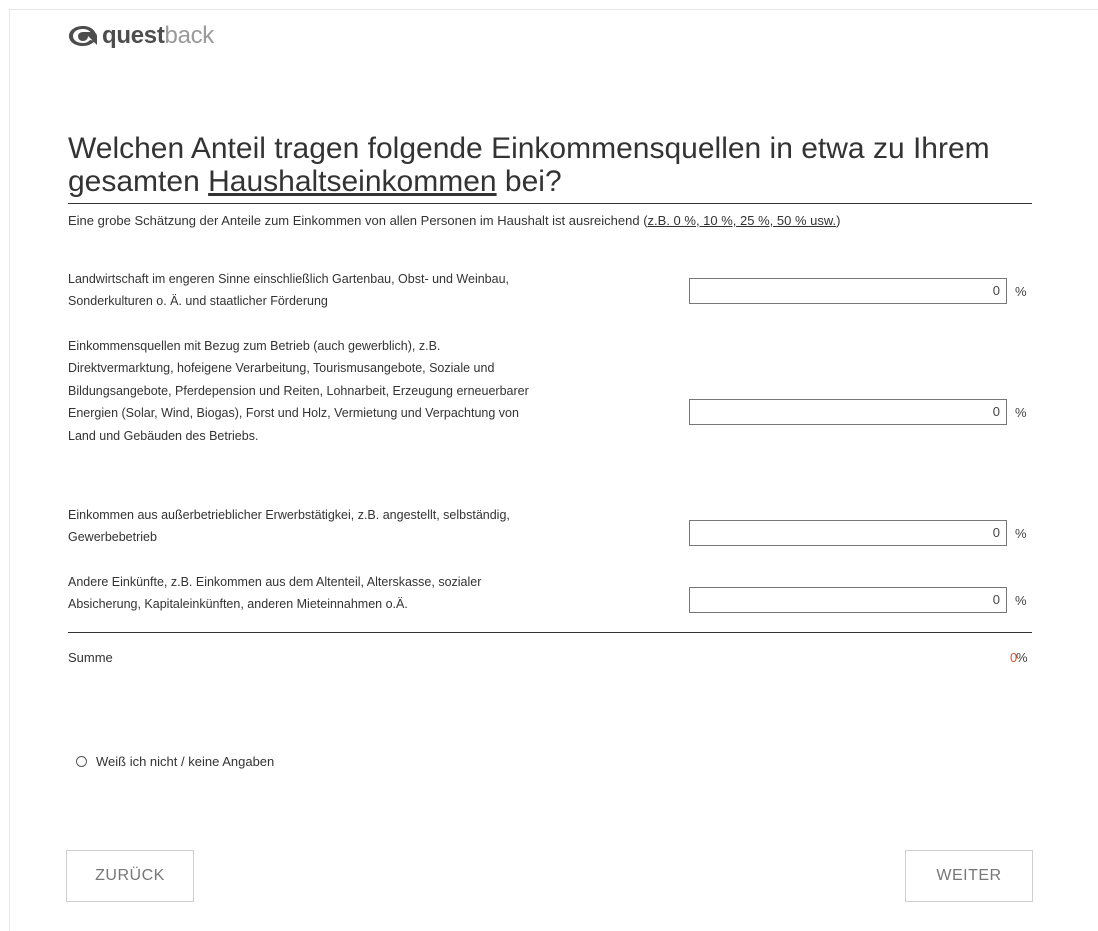 The height and width of the screenshot is (931, 1098). What do you see at coordinates (848, 533) in the screenshot?
I see `percent-input-external-employment: 0` at bounding box center [848, 533].